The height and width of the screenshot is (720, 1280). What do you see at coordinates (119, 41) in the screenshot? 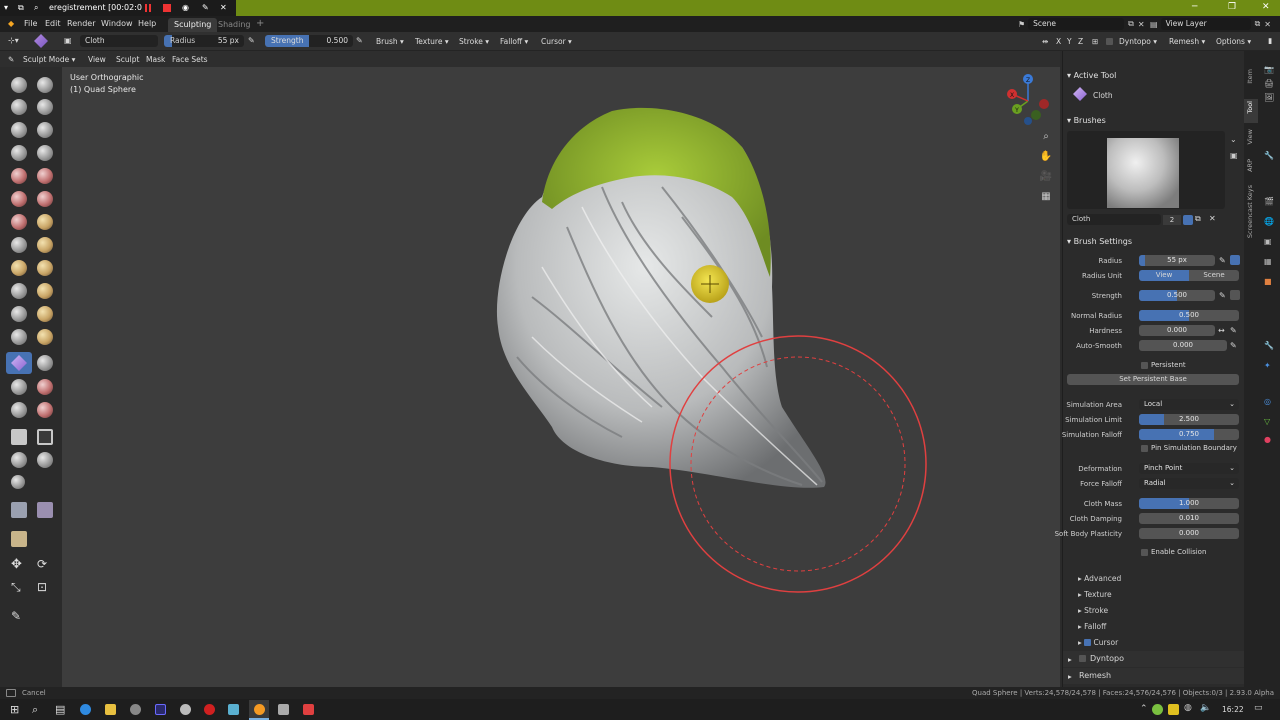
I see `brush-name-field: Cloth` at bounding box center [119, 41].